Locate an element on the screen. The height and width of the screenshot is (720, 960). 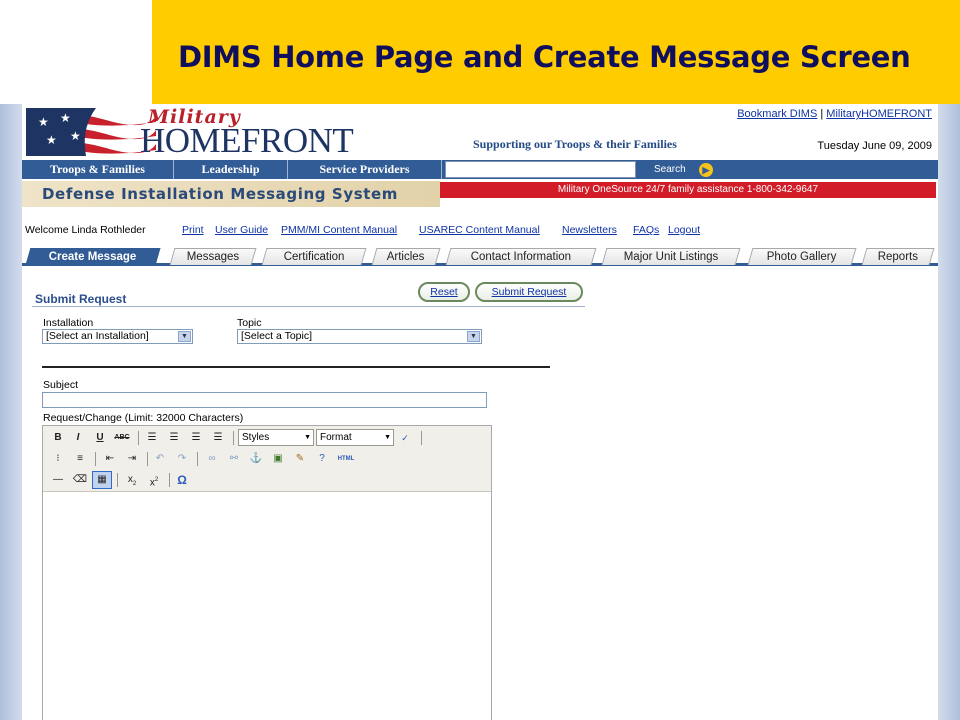
undo-icon: ↶ is located at coordinates (160, 459).